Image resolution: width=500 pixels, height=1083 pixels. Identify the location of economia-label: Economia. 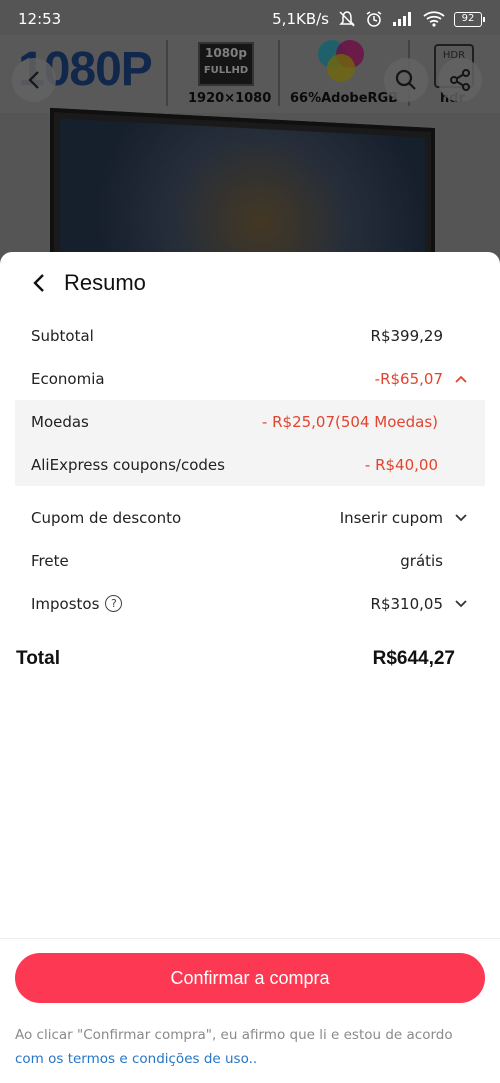
(68, 378).